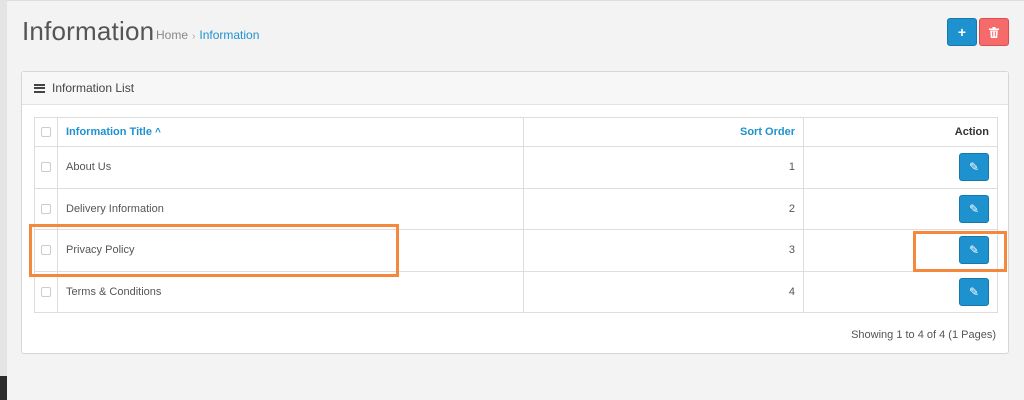  I want to click on breadcrumb-home: Home, so click(172, 35).